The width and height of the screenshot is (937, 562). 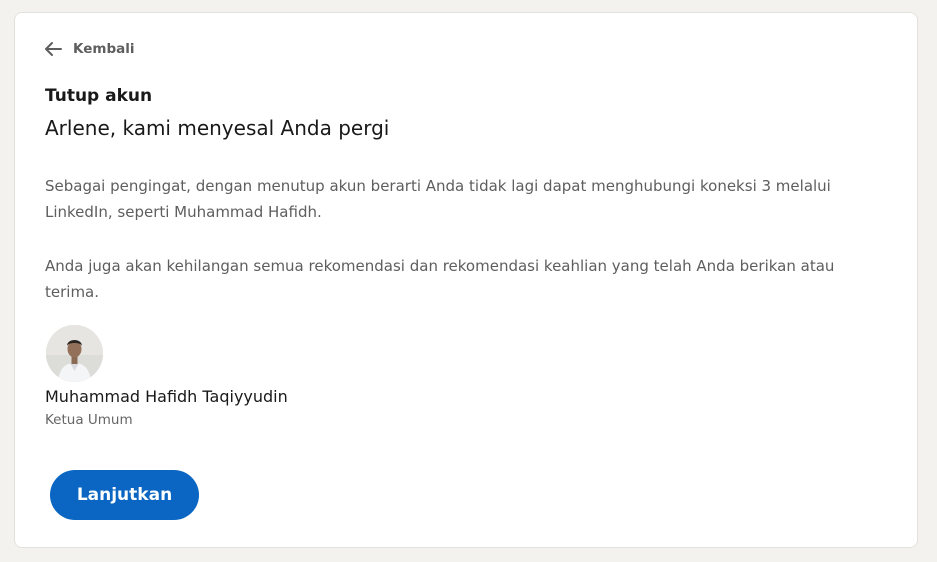 I want to click on page-headline: Arlene, kami menyesal Anda pergi, so click(x=217, y=128).